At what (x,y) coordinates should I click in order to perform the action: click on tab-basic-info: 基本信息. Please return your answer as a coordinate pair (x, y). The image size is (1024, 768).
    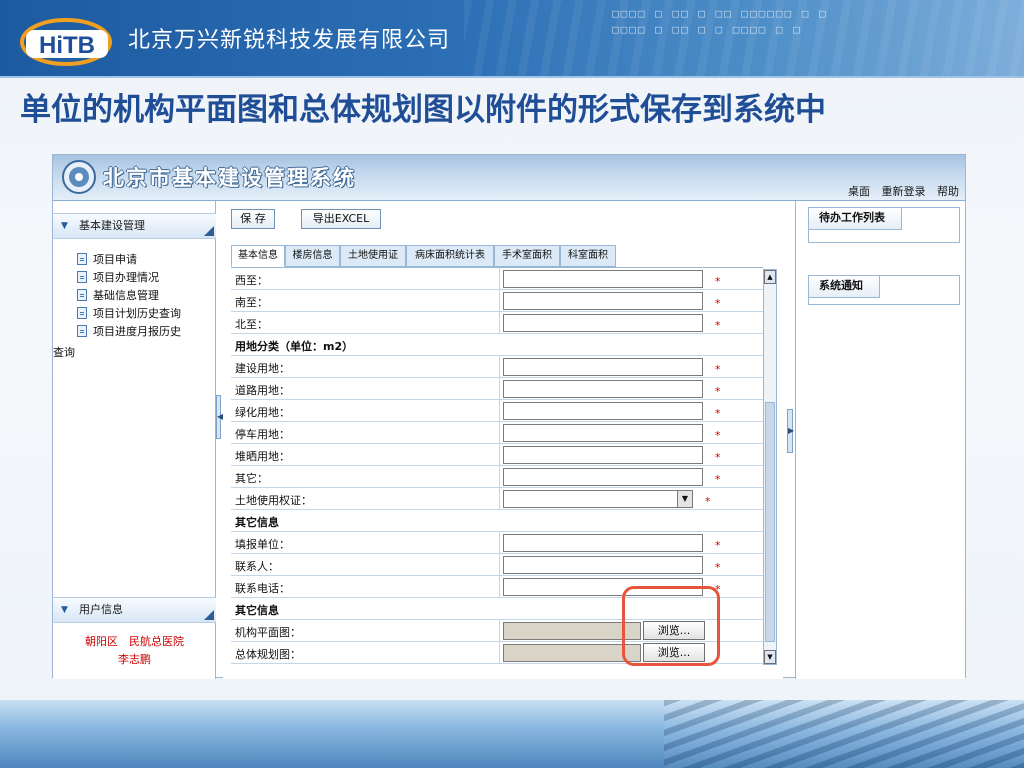
    Looking at the image, I should click on (258, 256).